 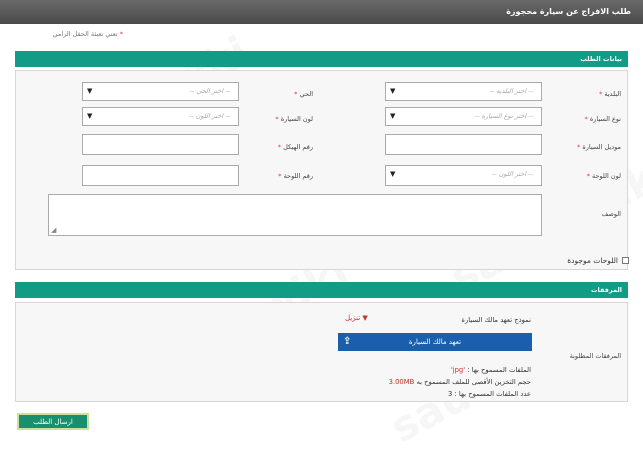 What do you see at coordinates (490, 370) in the screenshot?
I see `allowed-files-line: الملفات المسموح بها : 'jpg'` at bounding box center [490, 370].